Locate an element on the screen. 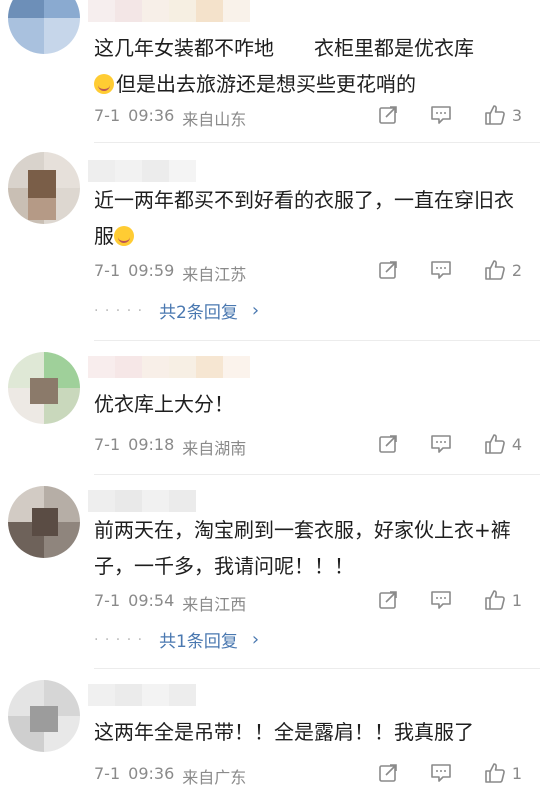 The height and width of the screenshot is (794, 540). like-button: 4 is located at coordinates (503, 444).